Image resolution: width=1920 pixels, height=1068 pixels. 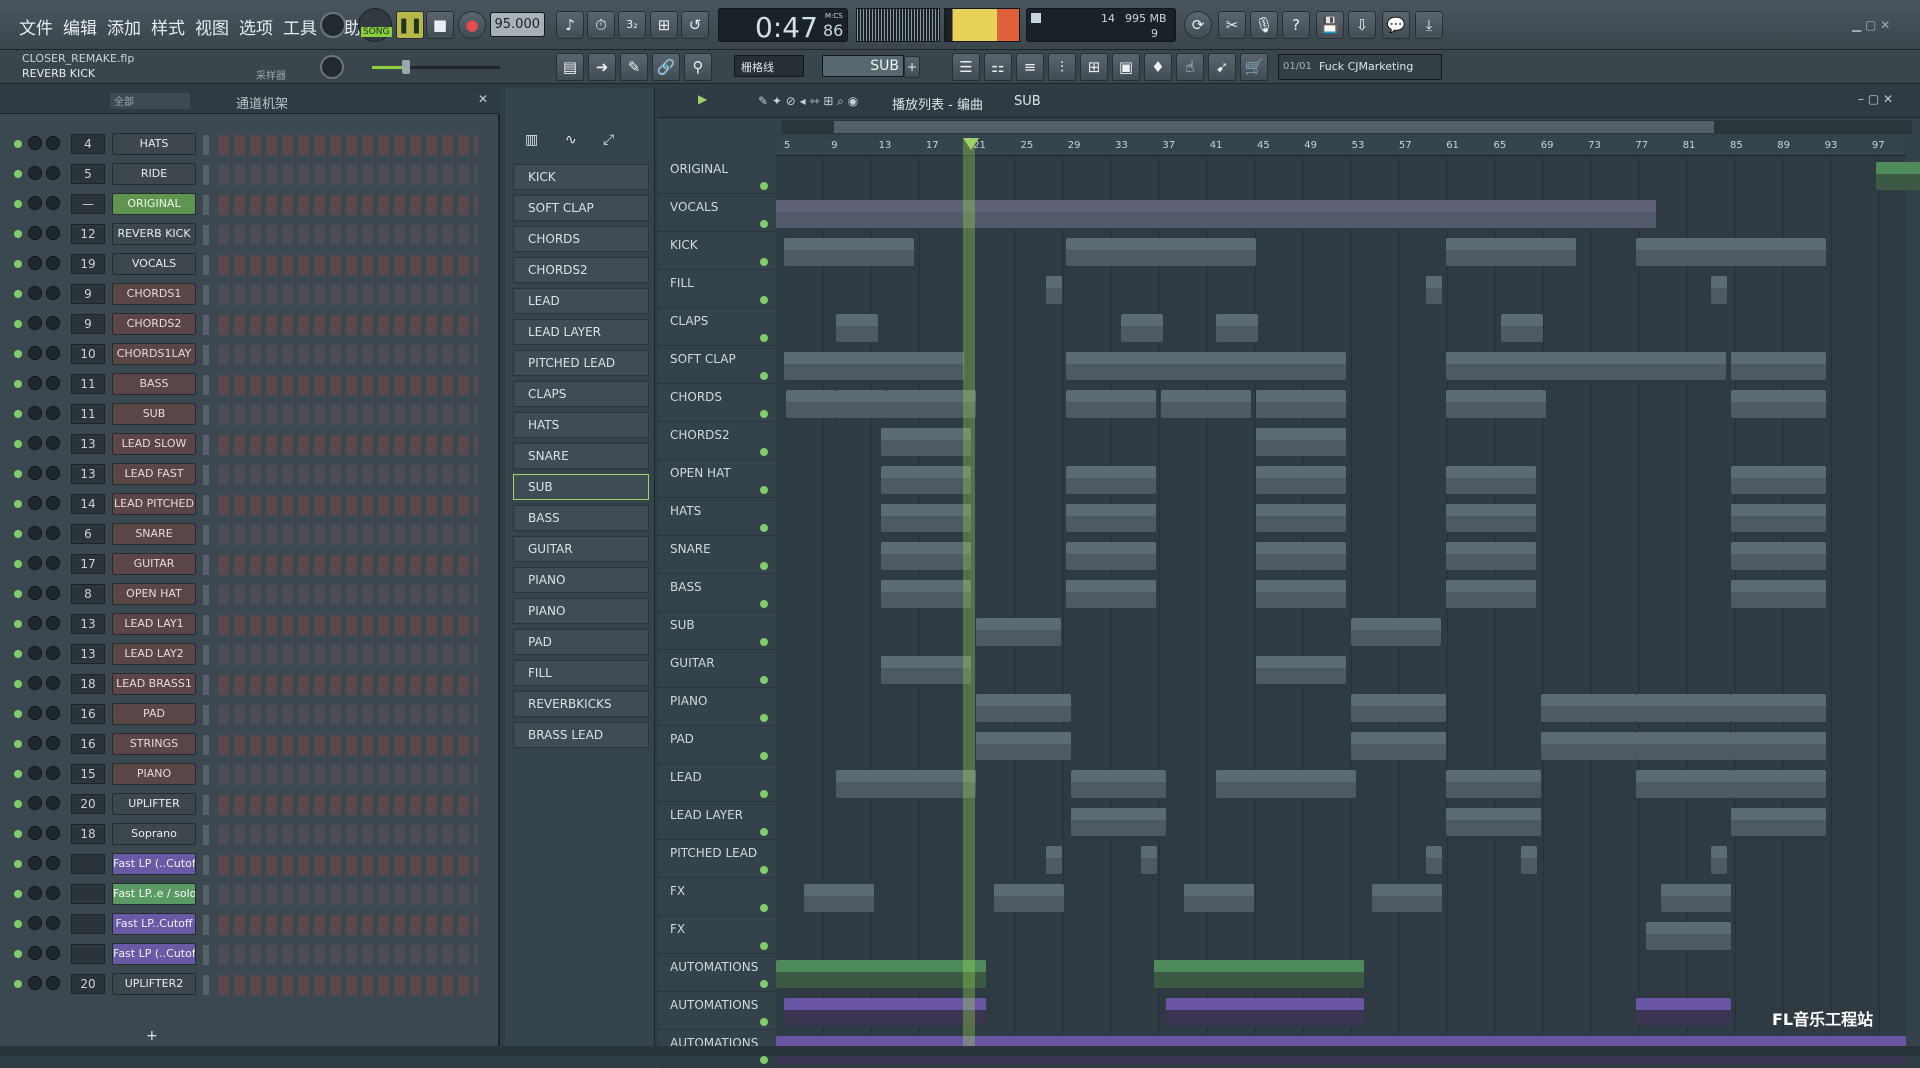 What do you see at coordinates (248, 925) in the screenshot?
I see `channel-row: Fast LP..Cutoff` at bounding box center [248, 925].